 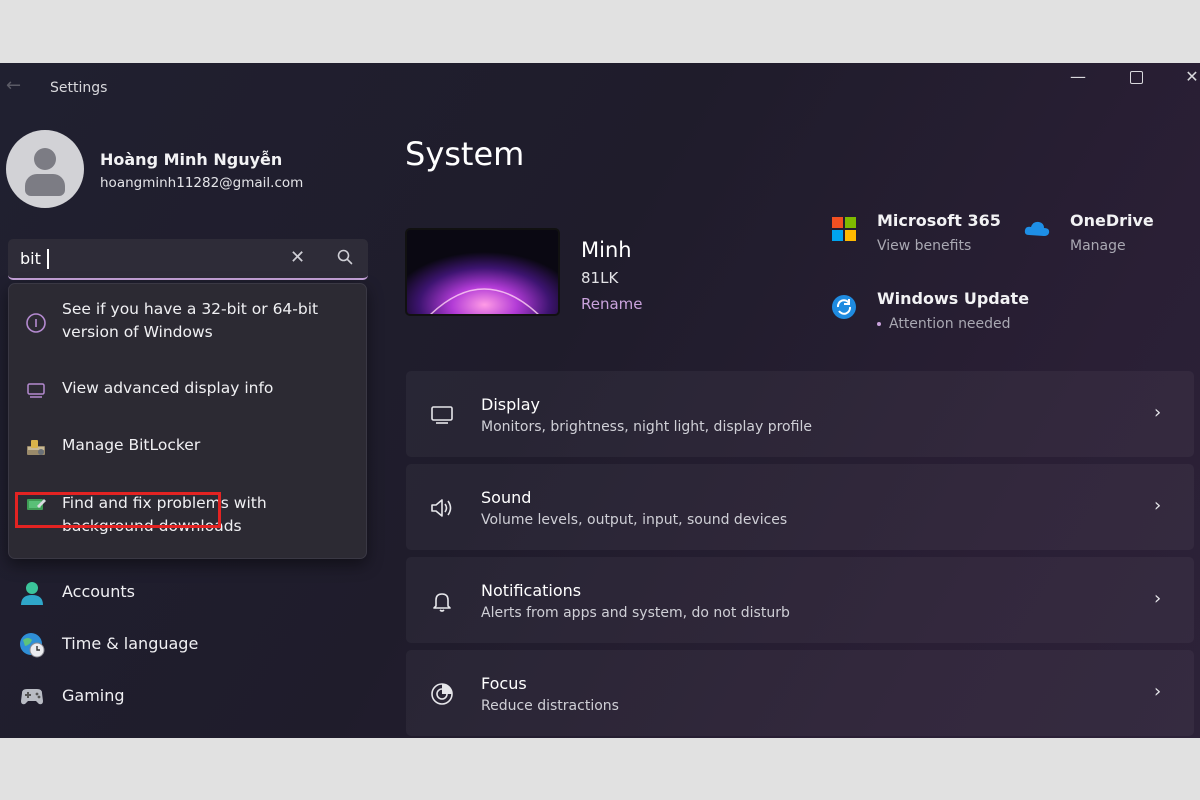 What do you see at coordinates (510, 404) in the screenshot?
I see `card-title: Display` at bounding box center [510, 404].